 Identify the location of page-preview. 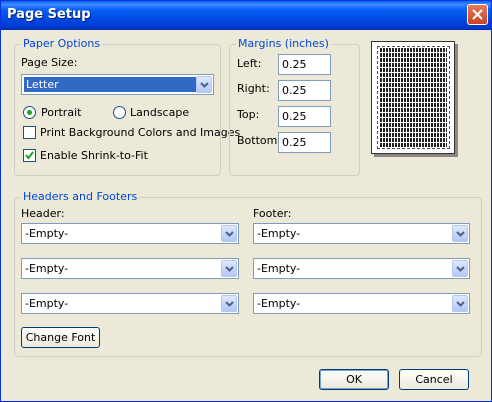
(413, 97).